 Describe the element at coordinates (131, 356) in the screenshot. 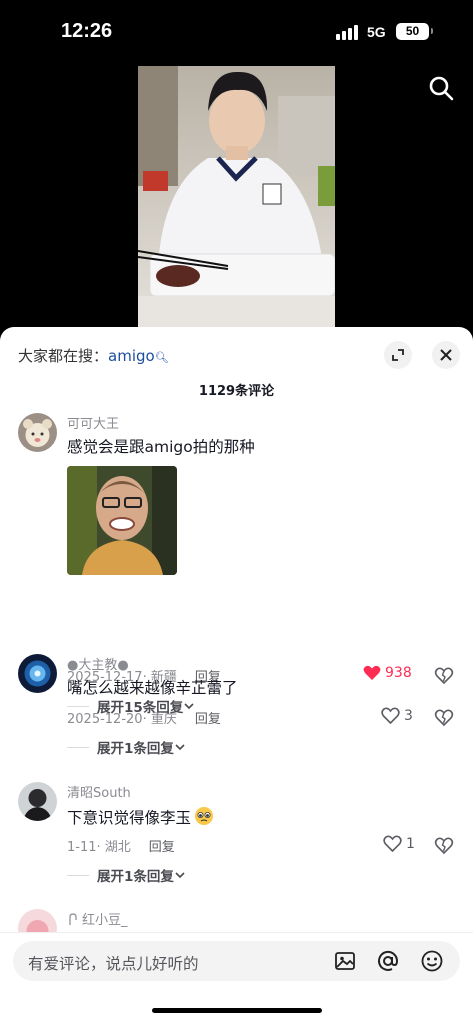

I see `search-keyword: amigo` at that location.